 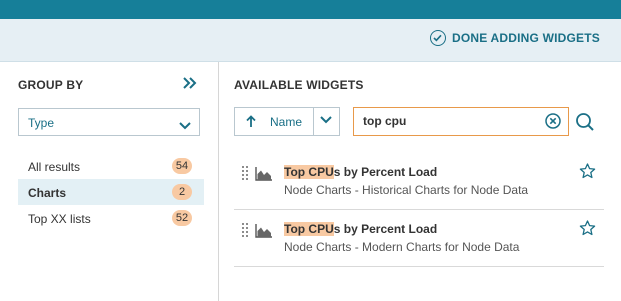 I want to click on group-item-label: Top XX lists, so click(x=59, y=219).